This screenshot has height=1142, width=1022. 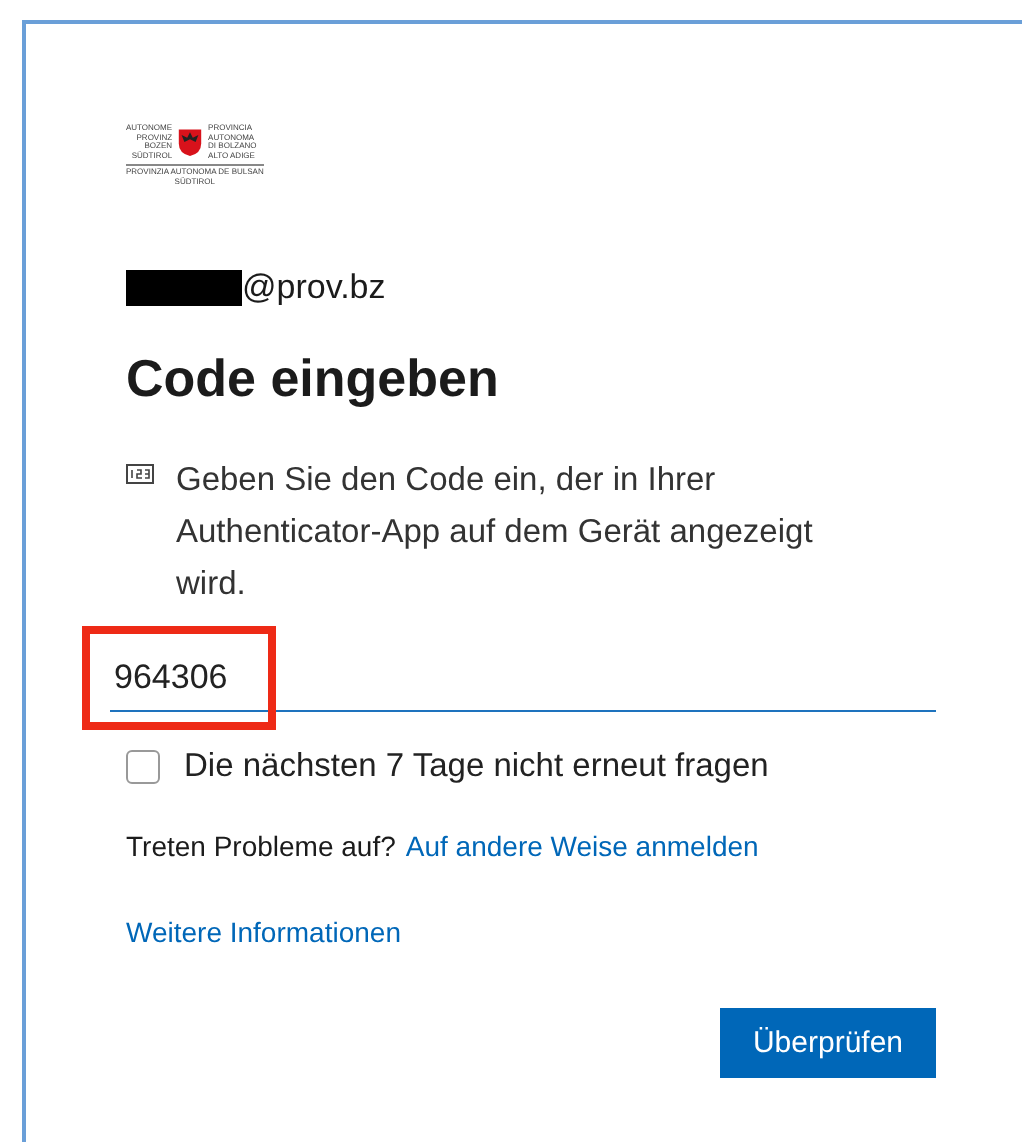 What do you see at coordinates (828, 1042) in the screenshot?
I see `verify-button: Überprüfen` at bounding box center [828, 1042].